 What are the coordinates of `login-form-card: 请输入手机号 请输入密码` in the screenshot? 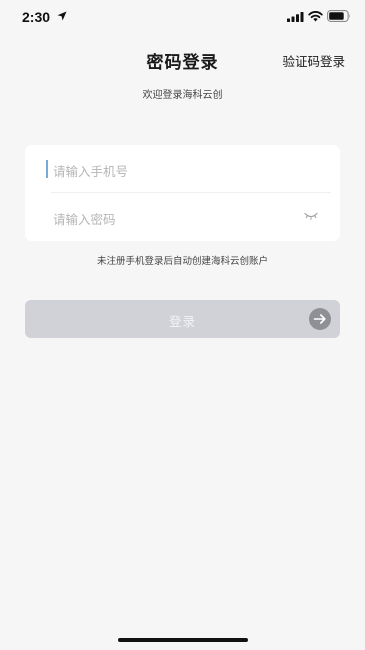 It's located at (182, 193).